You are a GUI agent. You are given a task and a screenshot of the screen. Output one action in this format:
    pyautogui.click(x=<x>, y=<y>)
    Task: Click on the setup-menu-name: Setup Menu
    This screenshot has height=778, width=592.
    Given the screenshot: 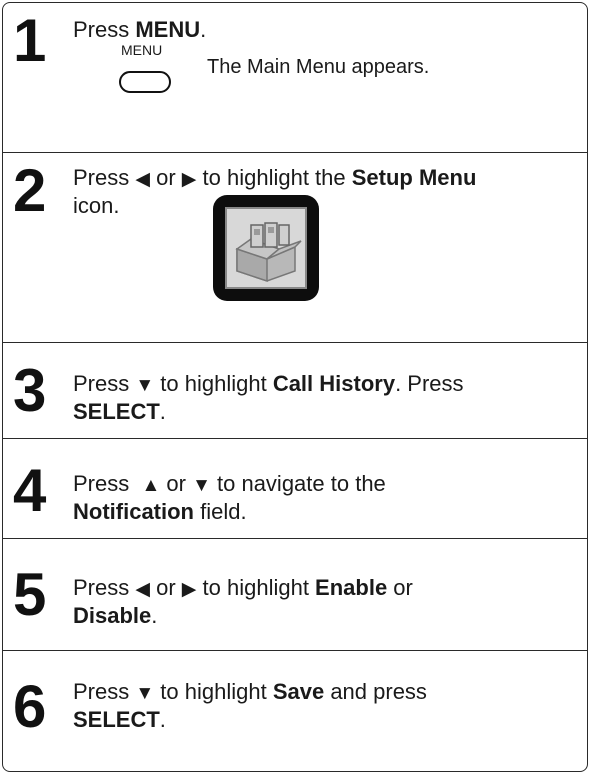 What is the action you would take?
    pyautogui.click(x=414, y=177)
    